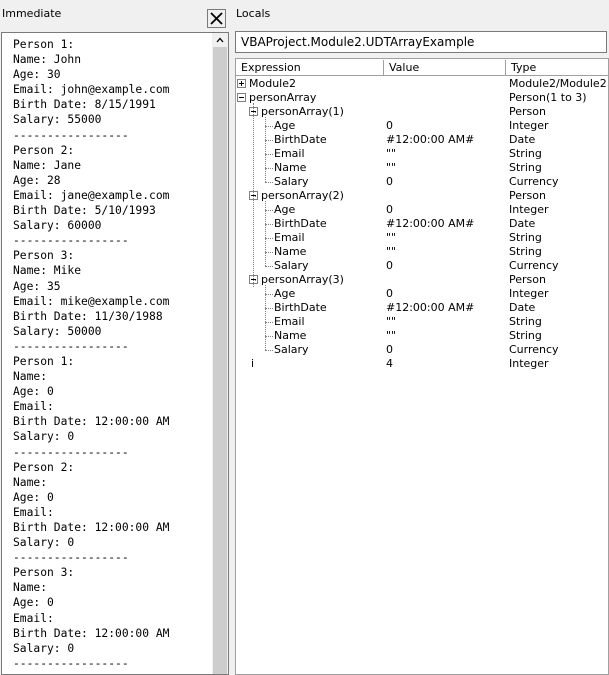 The width and height of the screenshot is (609, 675). Describe the element at coordinates (37, 180) in the screenshot. I see `output-line: Age: 28` at that location.